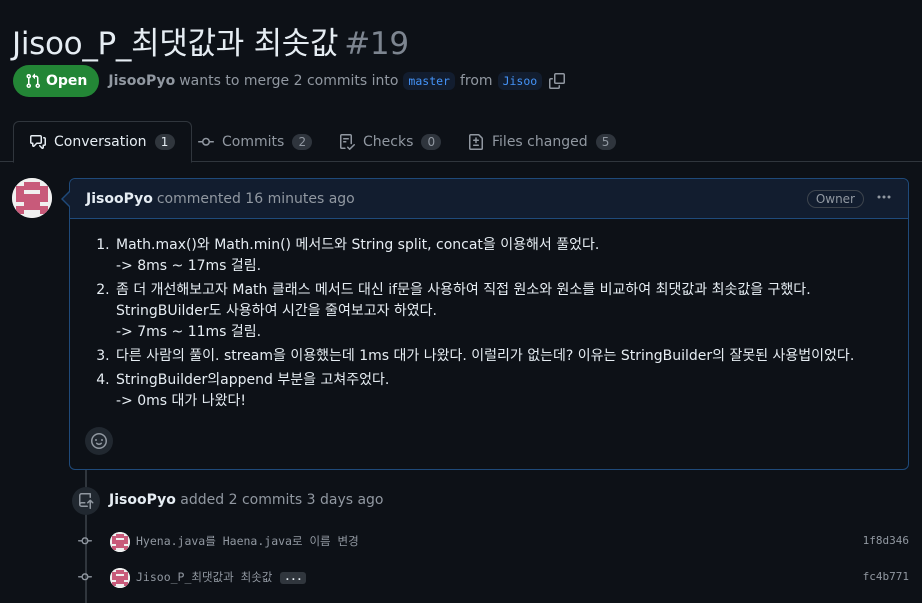  I want to click on pr-state-label: Open, so click(67, 81).